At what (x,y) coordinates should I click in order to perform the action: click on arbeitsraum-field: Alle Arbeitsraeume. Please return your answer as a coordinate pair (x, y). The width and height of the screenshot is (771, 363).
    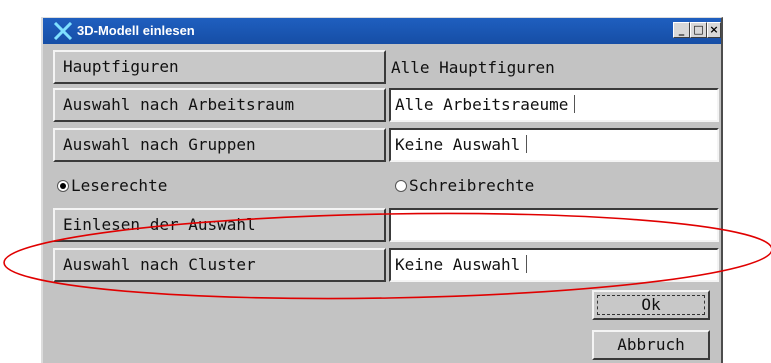
    Looking at the image, I should click on (554, 105).